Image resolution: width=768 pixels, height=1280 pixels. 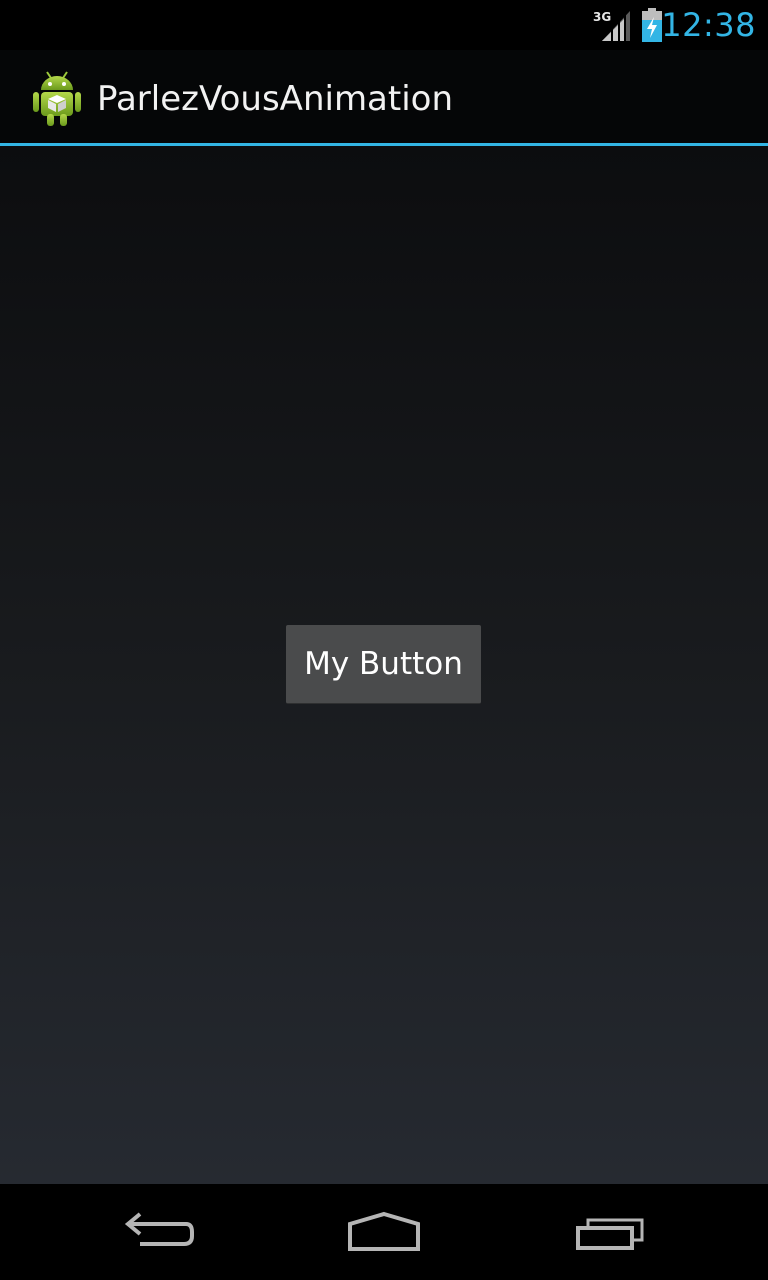 I want to click on status-bar: 3G 12:38, so click(x=384, y=25).